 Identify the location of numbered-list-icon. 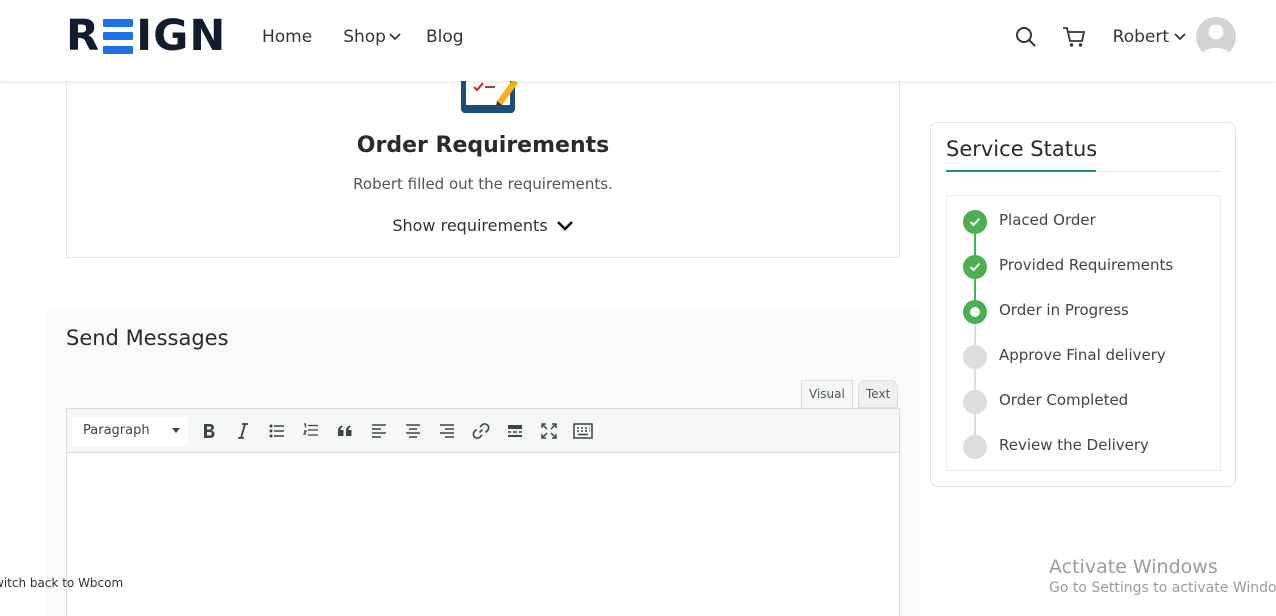
(310, 429).